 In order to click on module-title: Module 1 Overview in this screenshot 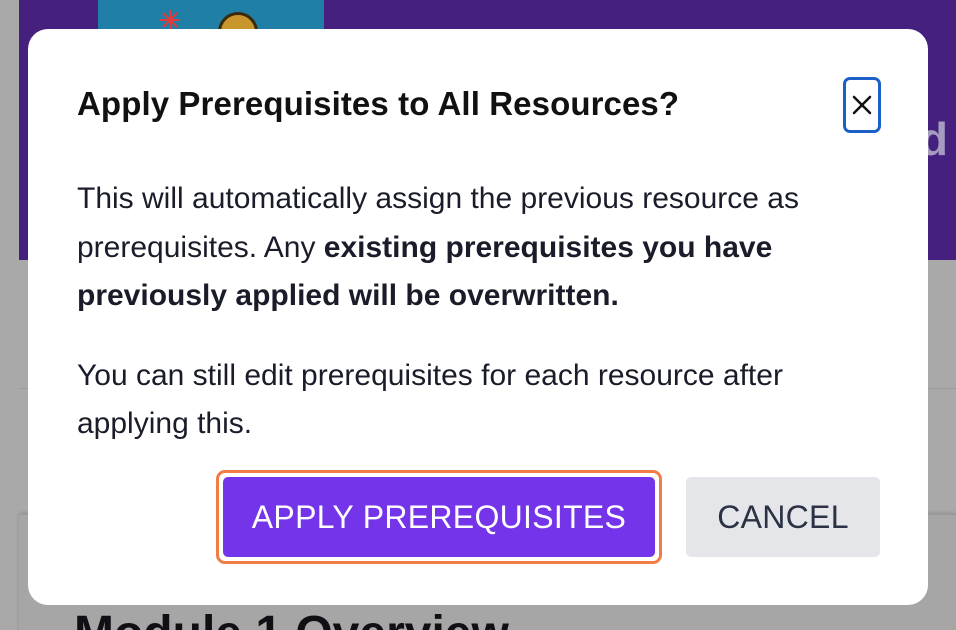, I will do `click(291, 618)`.